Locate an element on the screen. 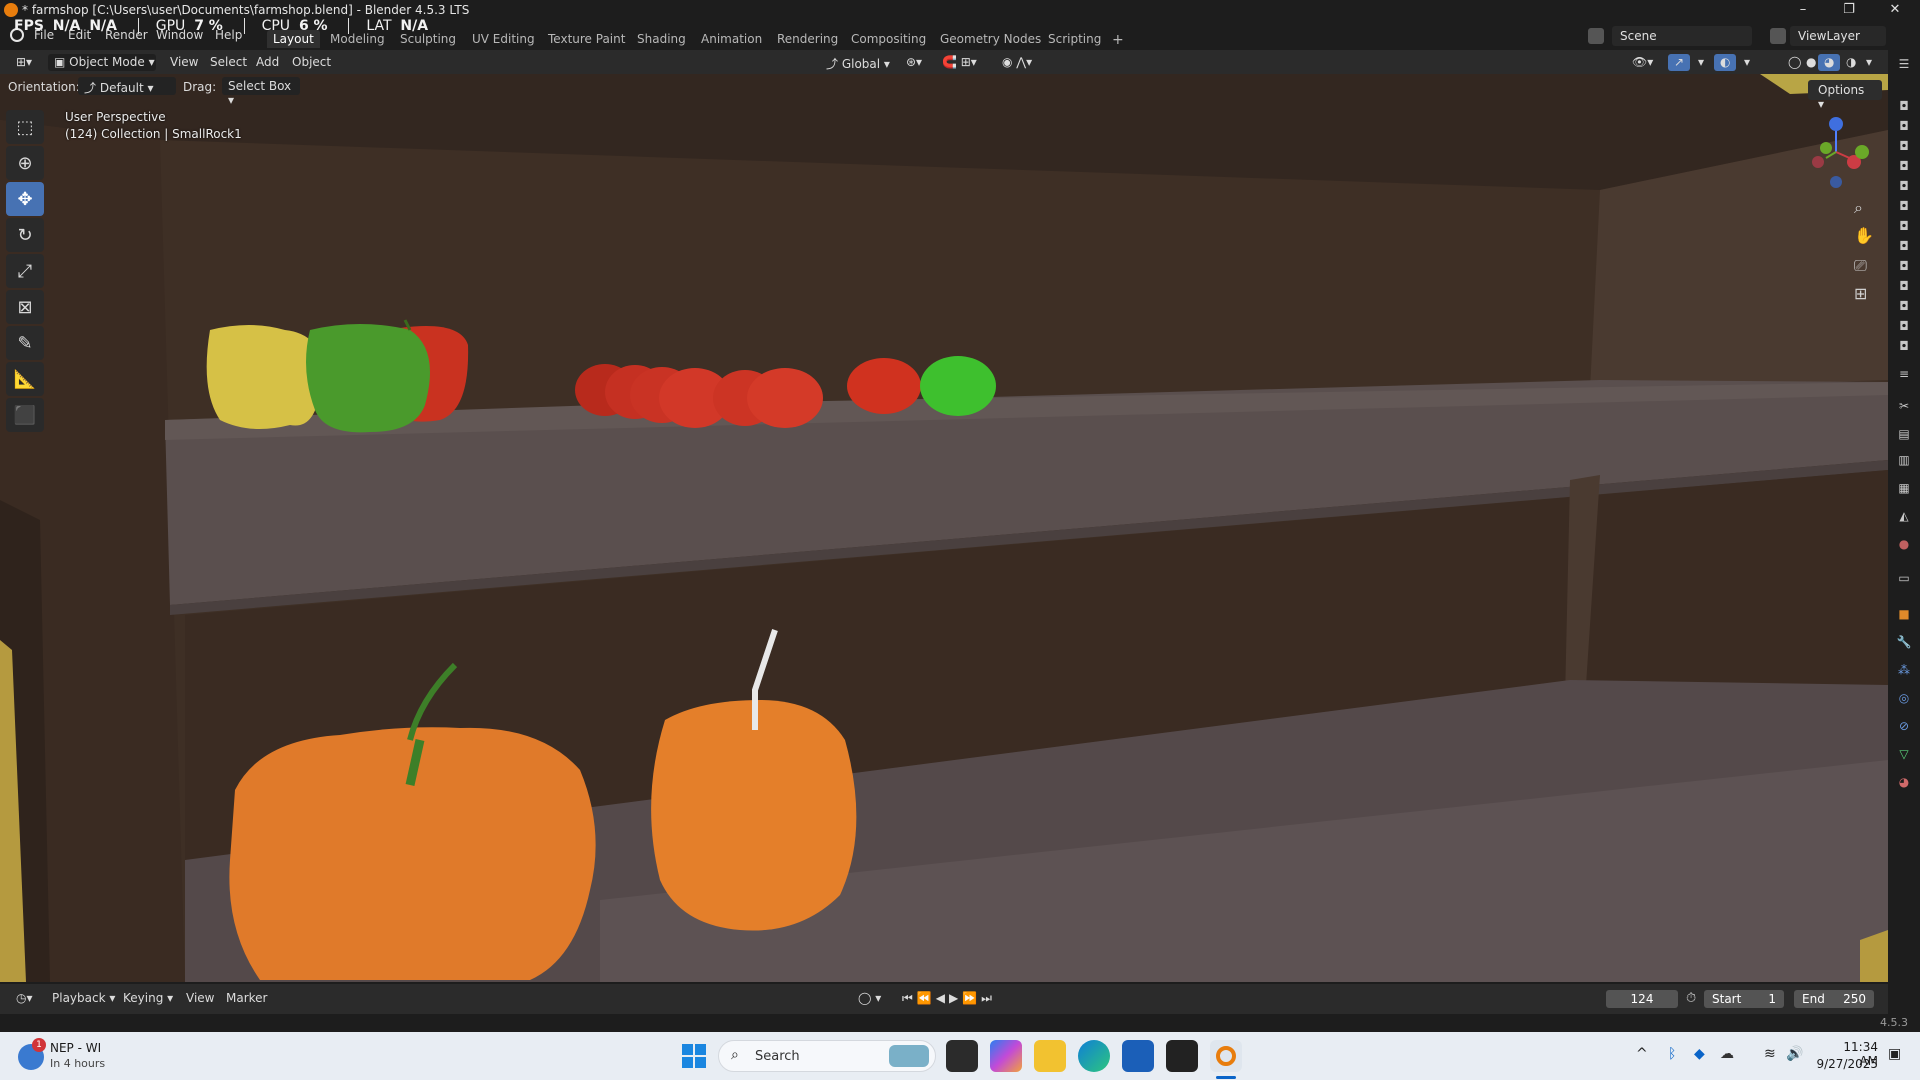  gizmo-dropdown-icon: ▾ is located at coordinates (1701, 62).